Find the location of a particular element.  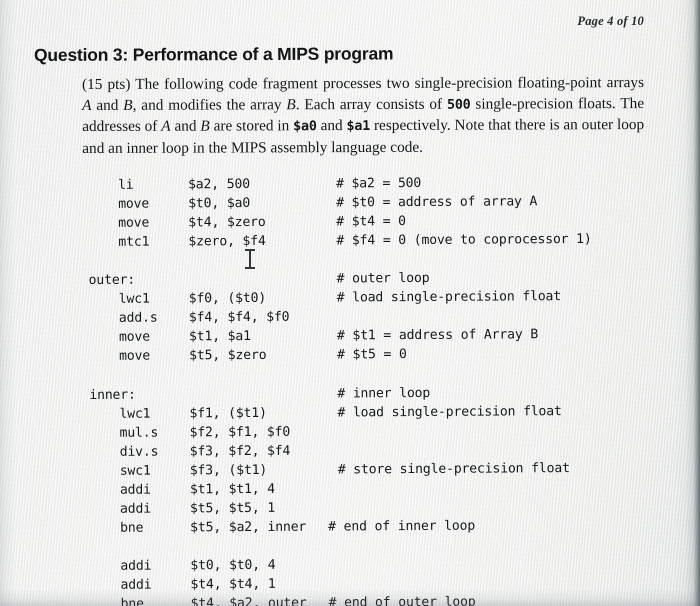

code-operands: $f2, $f1, $f0 is located at coordinates (240, 432).